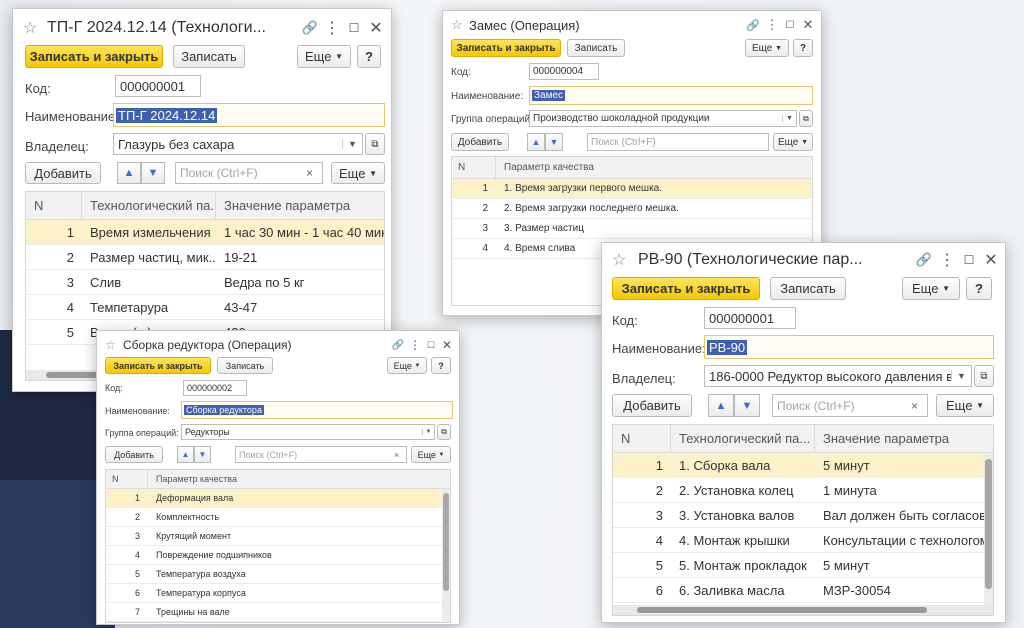  Describe the element at coordinates (308, 432) in the screenshot. I see `group-field: Редукторы ▼` at that location.